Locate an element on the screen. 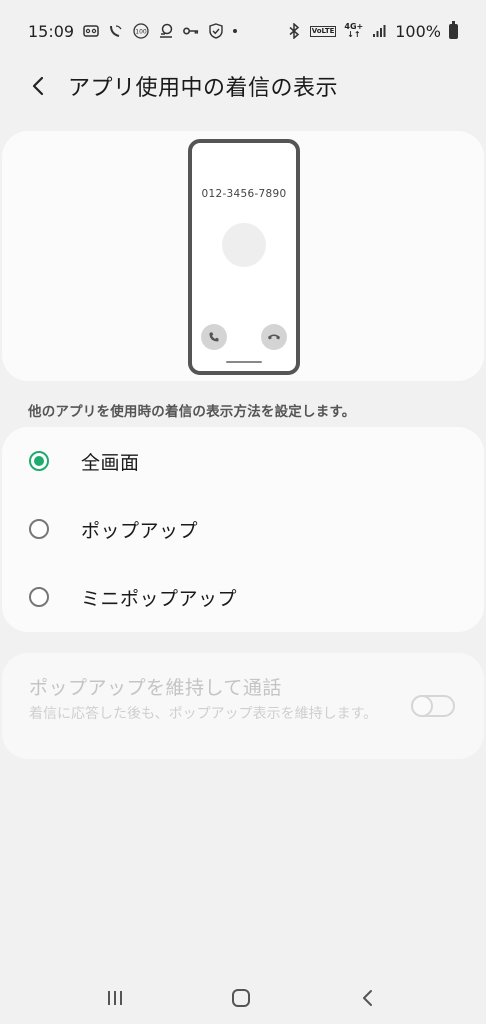 Image resolution: width=486 pixels, height=1024 pixels. keep-popup-subtitle: 着信に応答した後も、ポップアップ表示を維持します。 is located at coordinates (203, 714).